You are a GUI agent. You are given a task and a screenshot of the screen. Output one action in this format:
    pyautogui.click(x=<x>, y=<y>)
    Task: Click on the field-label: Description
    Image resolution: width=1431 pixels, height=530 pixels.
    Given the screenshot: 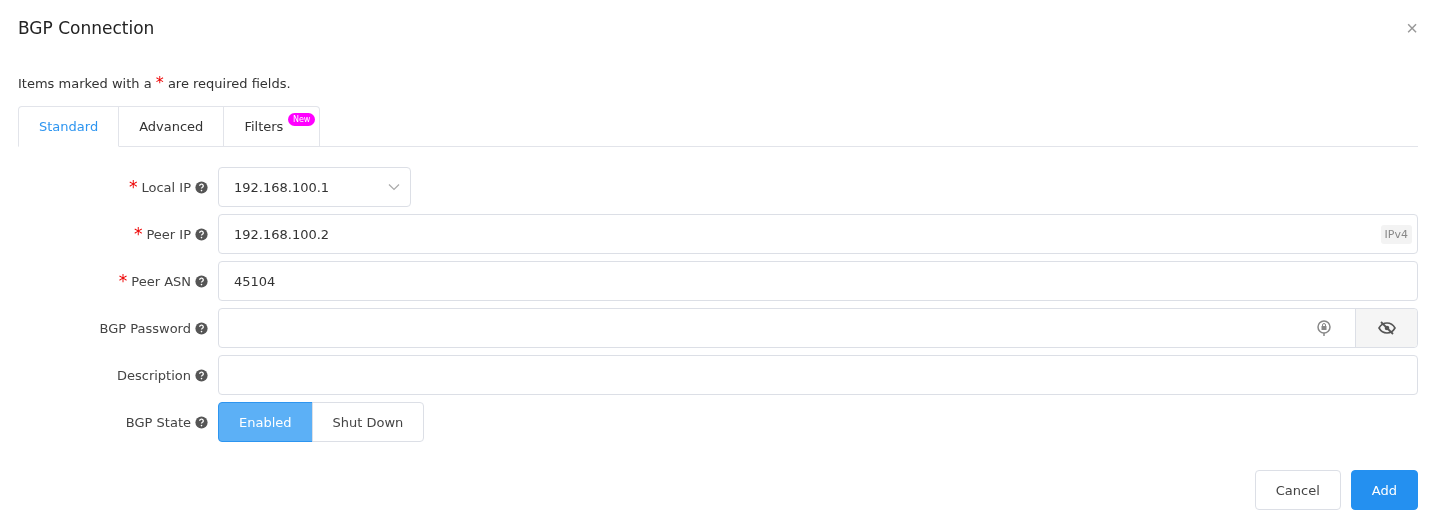 What is the action you would take?
    pyautogui.click(x=162, y=375)
    